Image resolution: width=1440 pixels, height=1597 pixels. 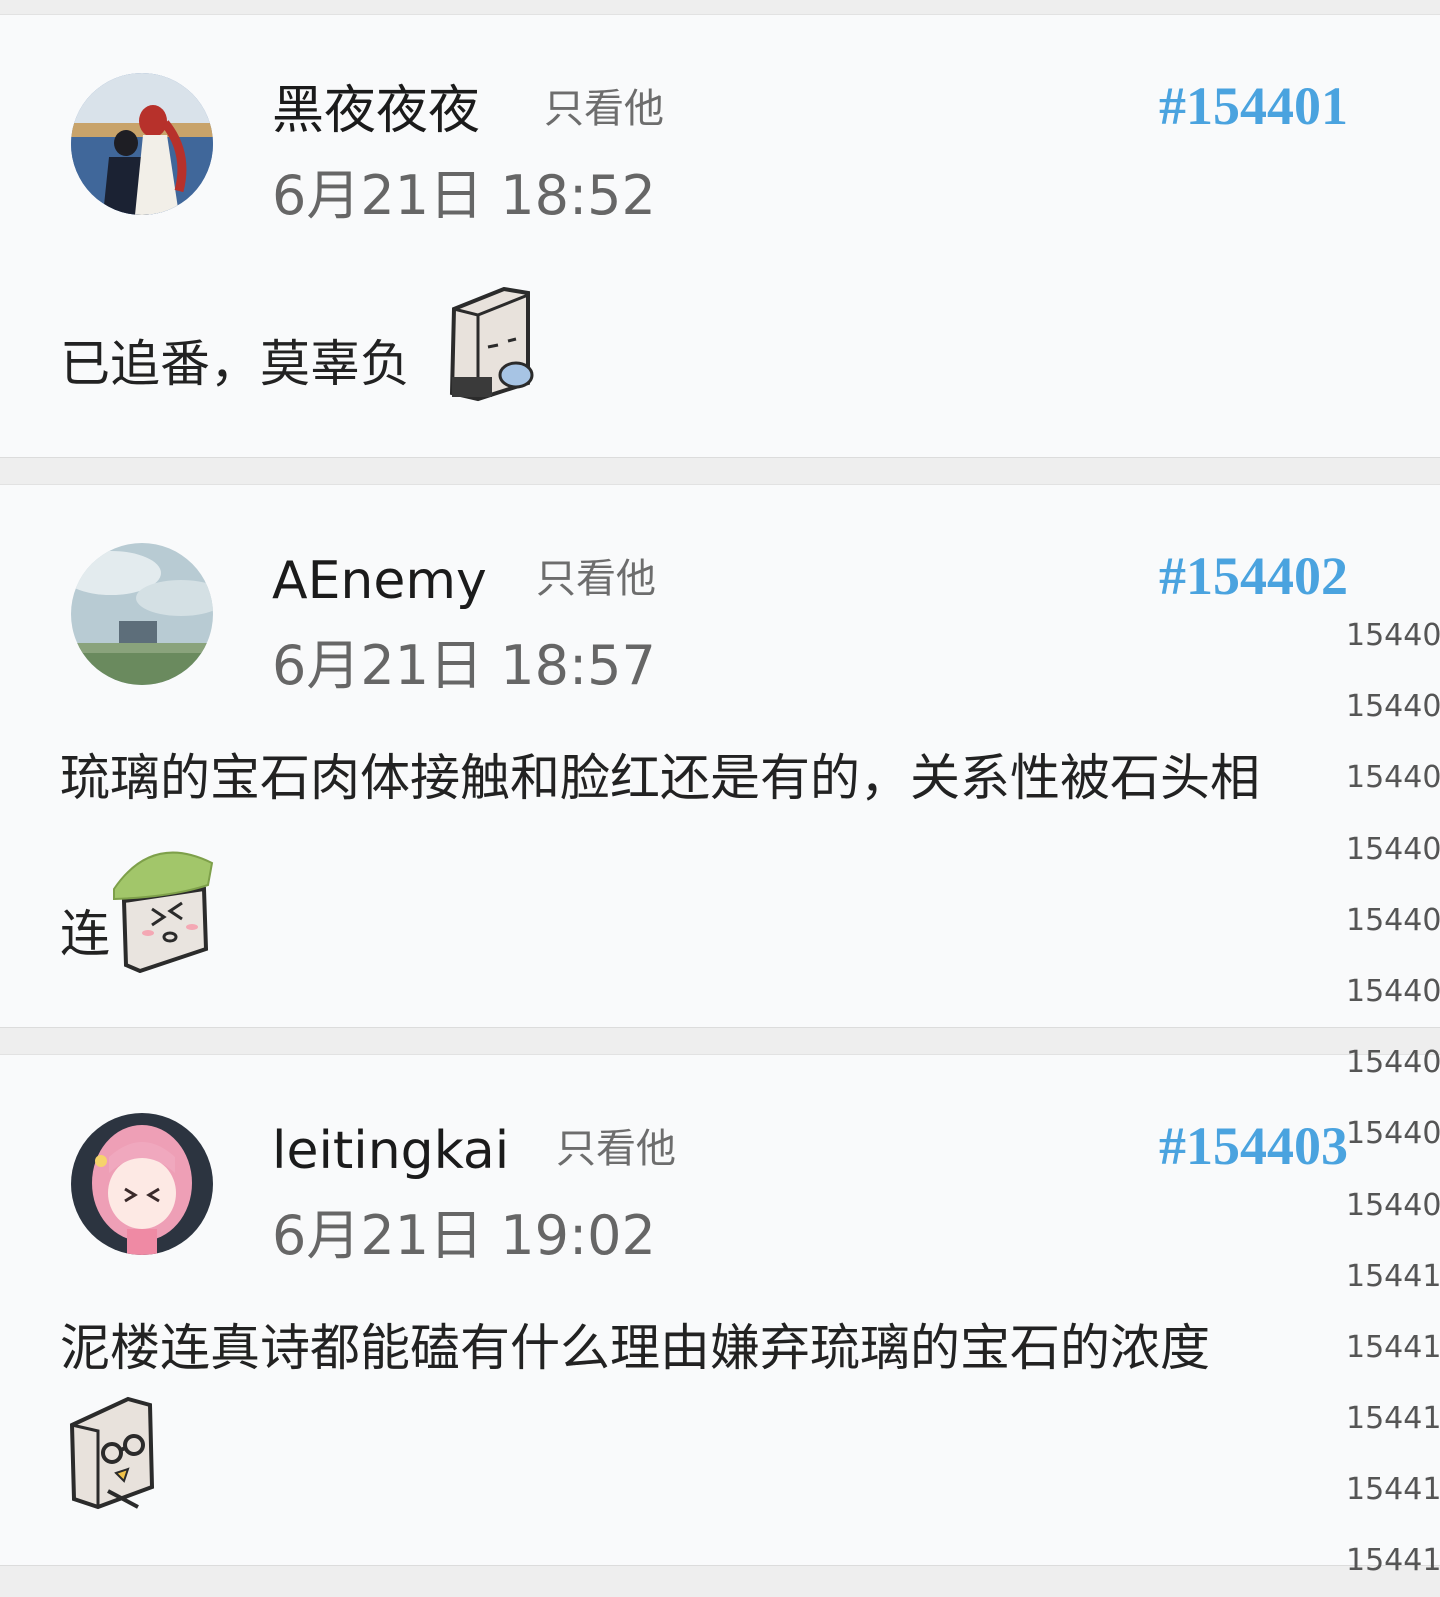 What do you see at coordinates (1393, 920) in the screenshot?
I see `floor-jump-item: 154405` at bounding box center [1393, 920].